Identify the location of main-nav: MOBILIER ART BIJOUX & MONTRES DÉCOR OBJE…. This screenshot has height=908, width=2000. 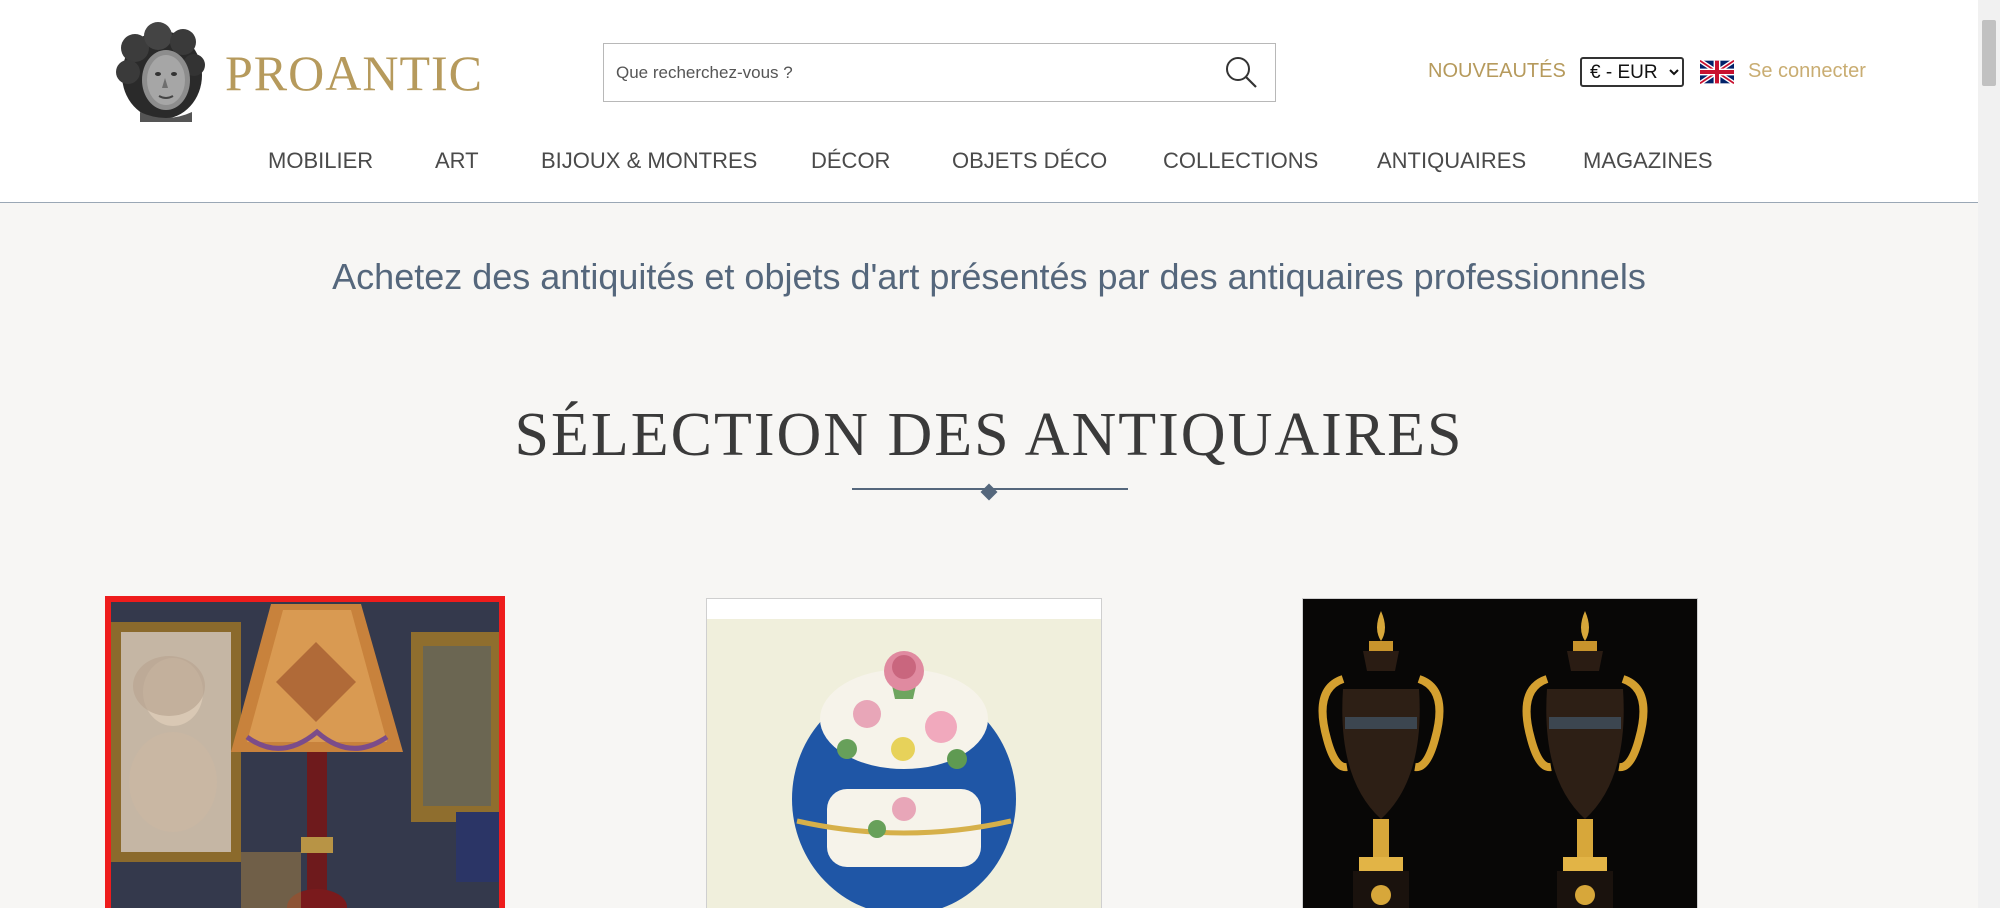
(989, 166).